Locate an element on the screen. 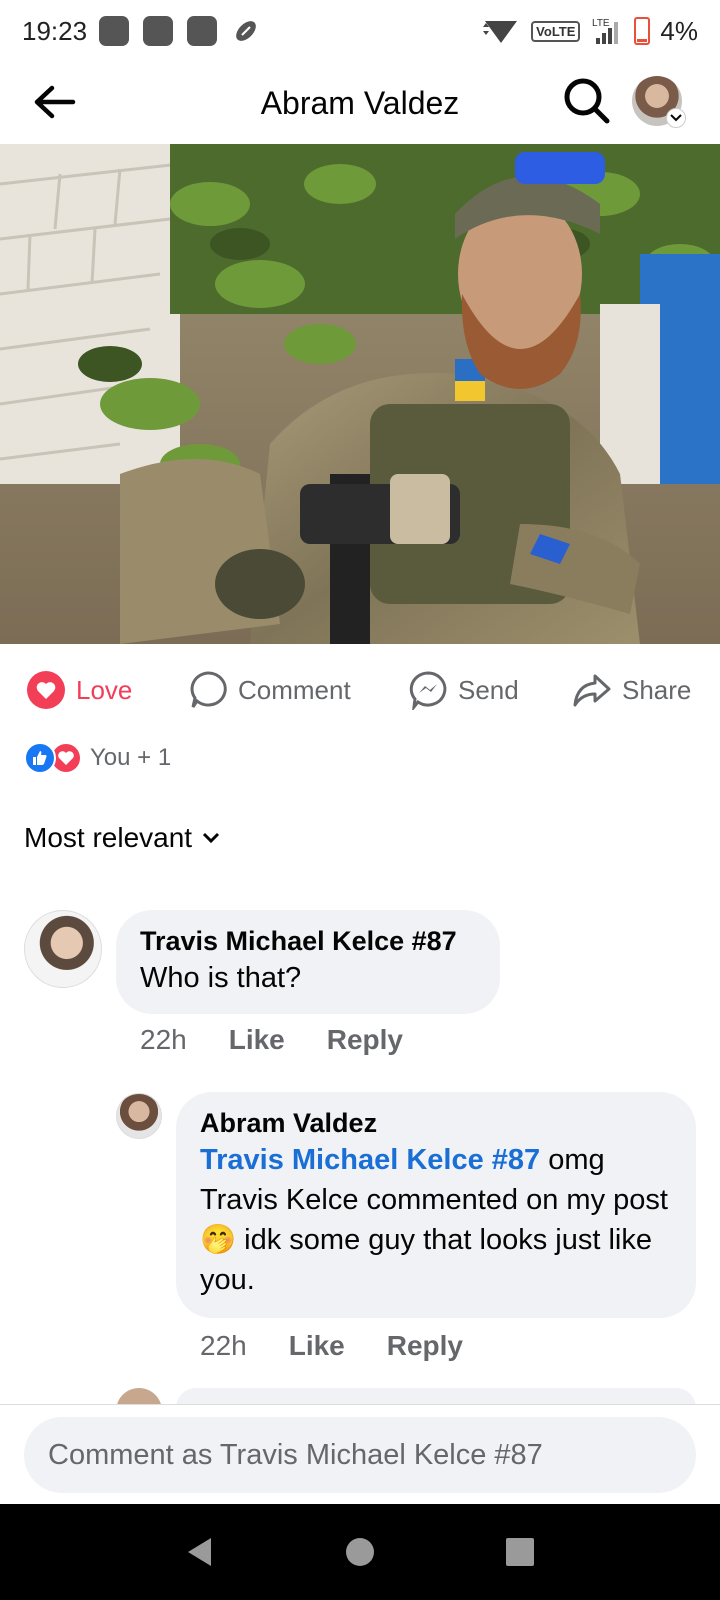  sort-label: Most relevant is located at coordinates (108, 837).